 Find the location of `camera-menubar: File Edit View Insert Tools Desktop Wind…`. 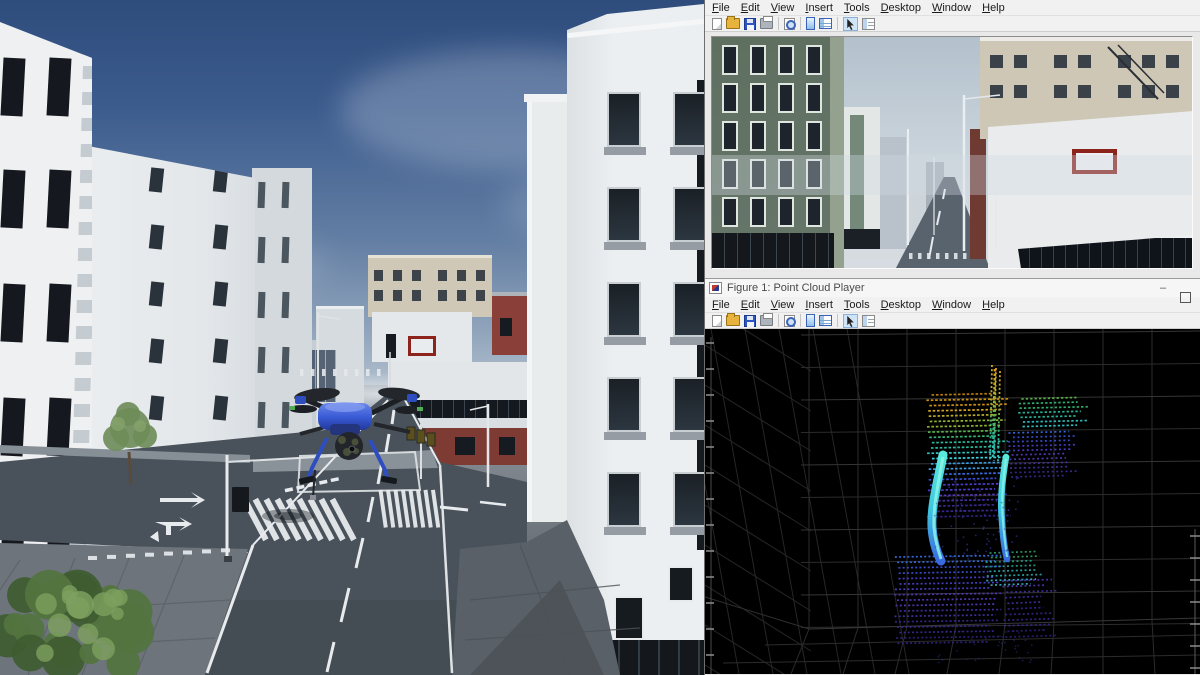

camera-menubar: File Edit View Insert Tools Desktop Wind… is located at coordinates (952, 7).